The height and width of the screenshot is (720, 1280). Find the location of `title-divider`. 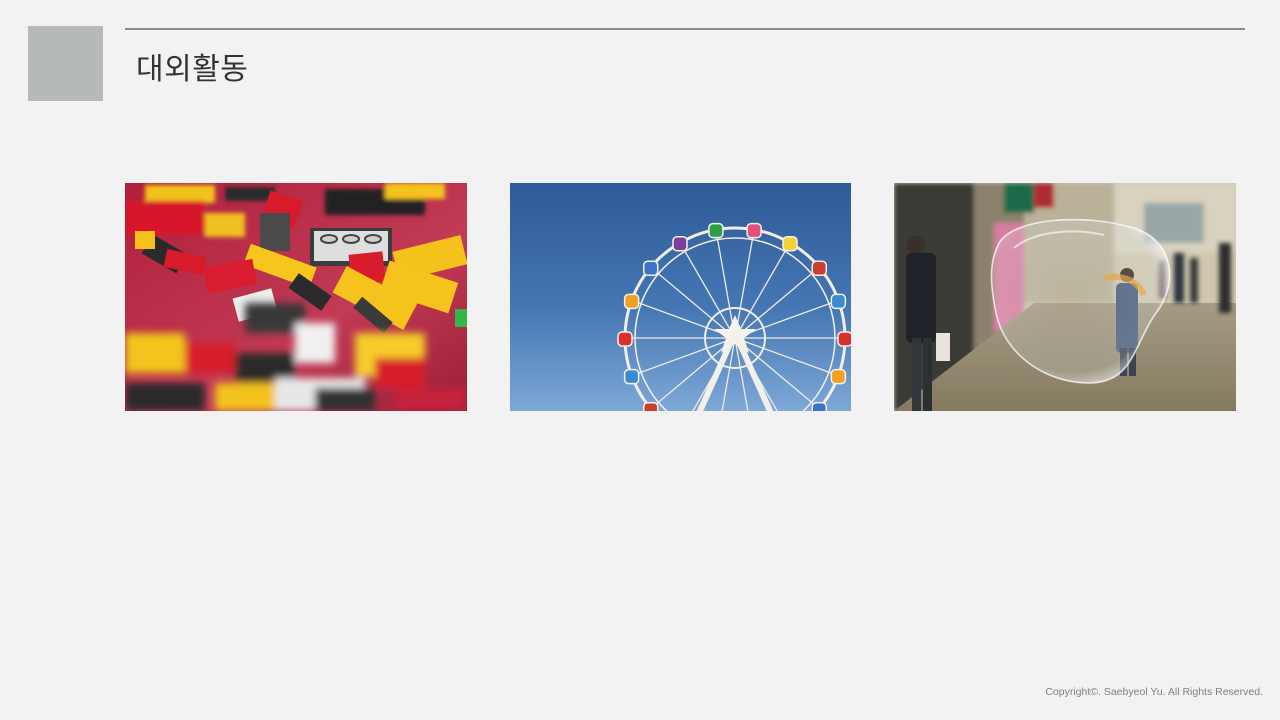

title-divider is located at coordinates (685, 29).